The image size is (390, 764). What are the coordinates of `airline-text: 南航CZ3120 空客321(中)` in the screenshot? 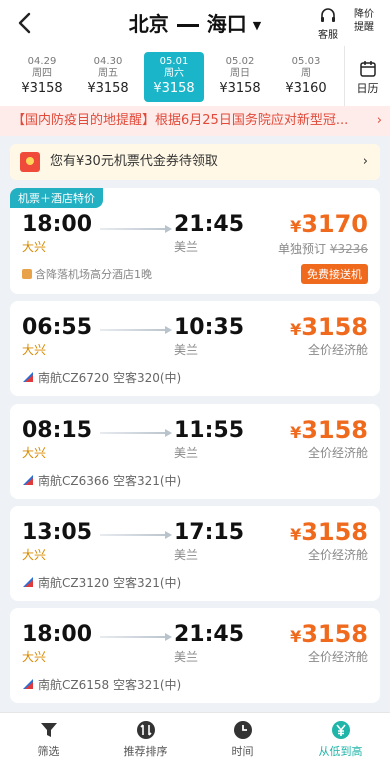 It's located at (110, 583).